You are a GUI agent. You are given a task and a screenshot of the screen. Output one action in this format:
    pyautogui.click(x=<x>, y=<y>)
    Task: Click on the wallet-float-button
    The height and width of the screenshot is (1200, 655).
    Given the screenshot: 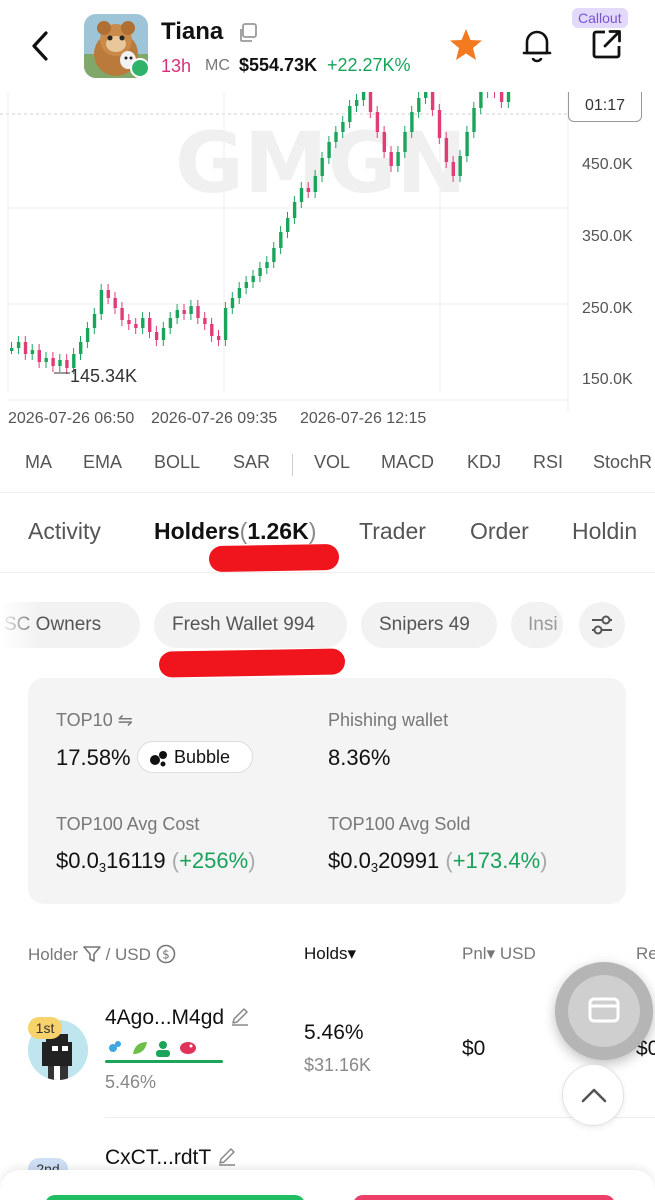 What is the action you would take?
    pyautogui.click(x=604, y=1011)
    